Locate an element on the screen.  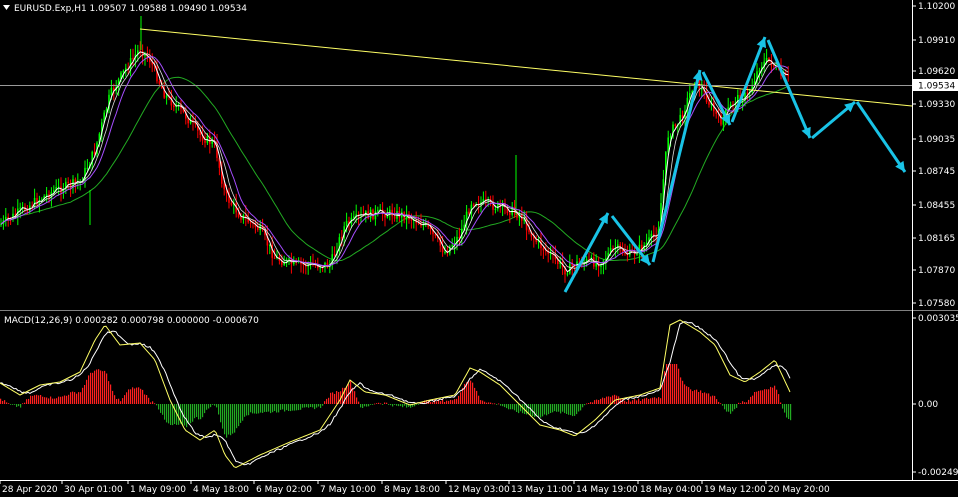
time-tick-label: 4 May 18:00 is located at coordinates (221, 490).